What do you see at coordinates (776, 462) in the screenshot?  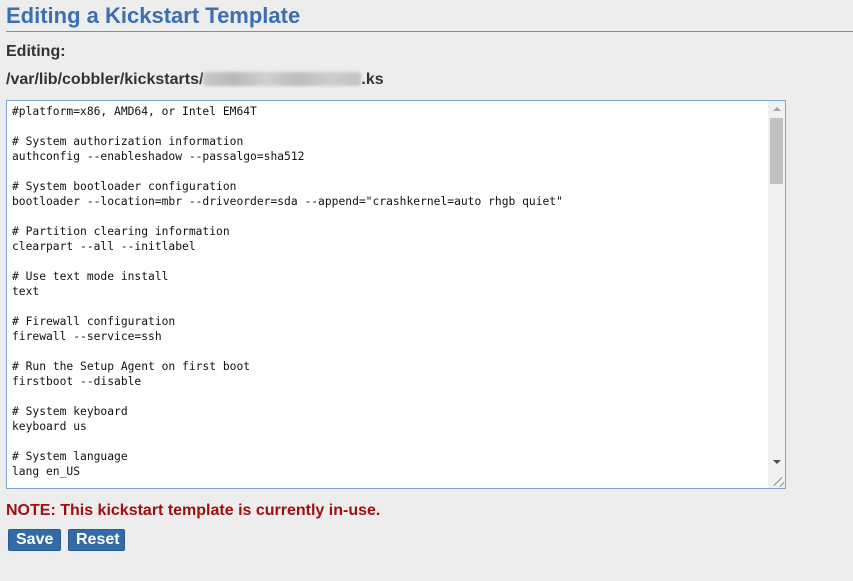 I see `scroll-down-arrow-icon` at bounding box center [776, 462].